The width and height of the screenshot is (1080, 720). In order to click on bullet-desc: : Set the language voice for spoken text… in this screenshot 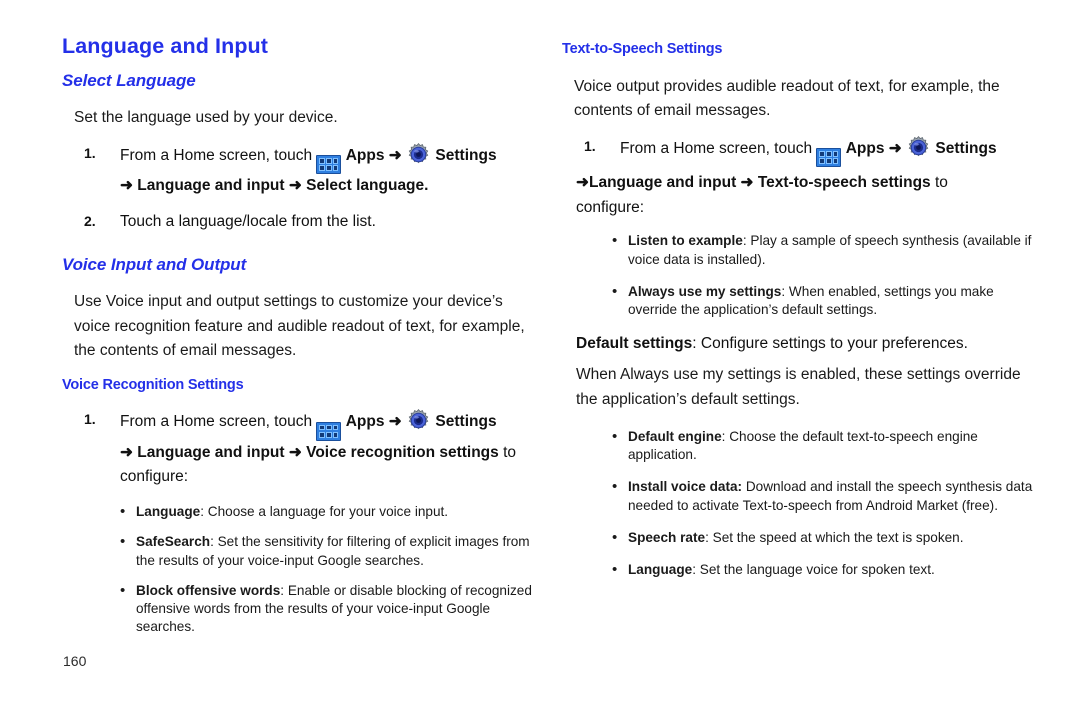, I will do `click(813, 570)`.